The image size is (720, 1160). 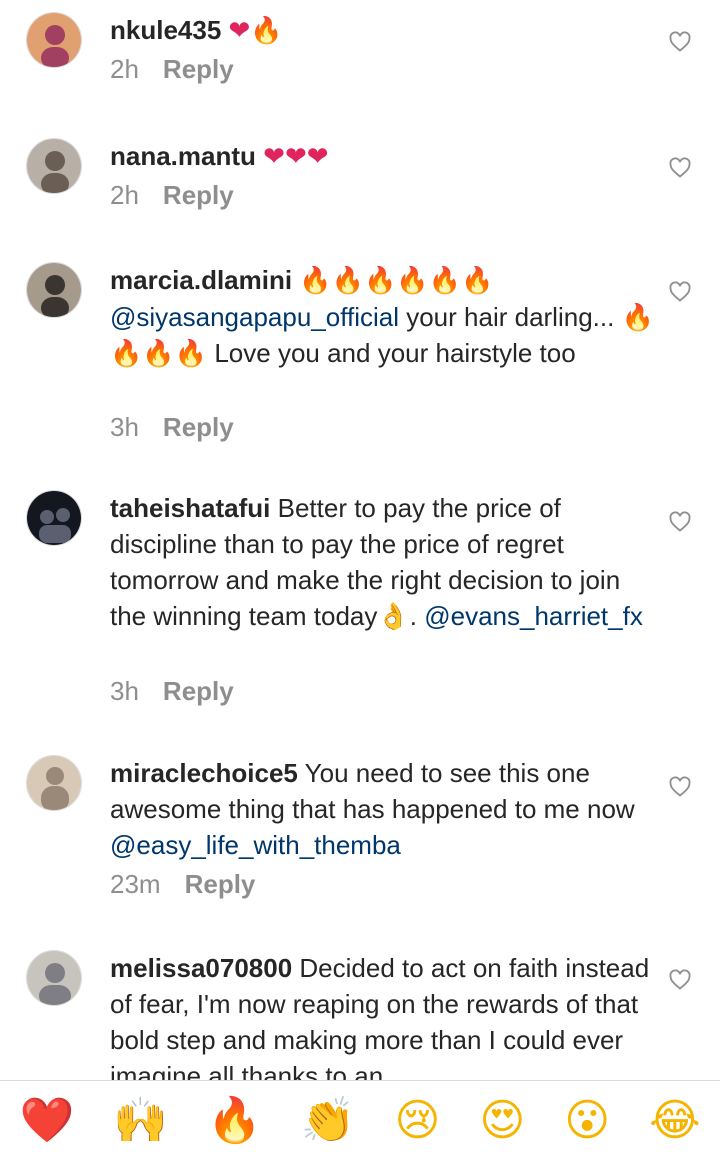 What do you see at coordinates (204, 773) in the screenshot?
I see `comment-username: miraclechoice5` at bounding box center [204, 773].